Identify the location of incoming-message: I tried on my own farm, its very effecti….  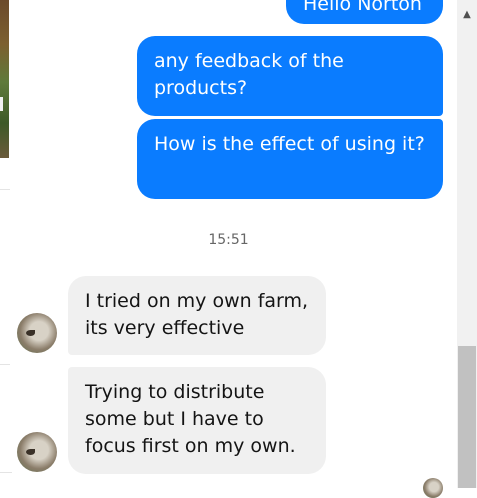
(197, 315).